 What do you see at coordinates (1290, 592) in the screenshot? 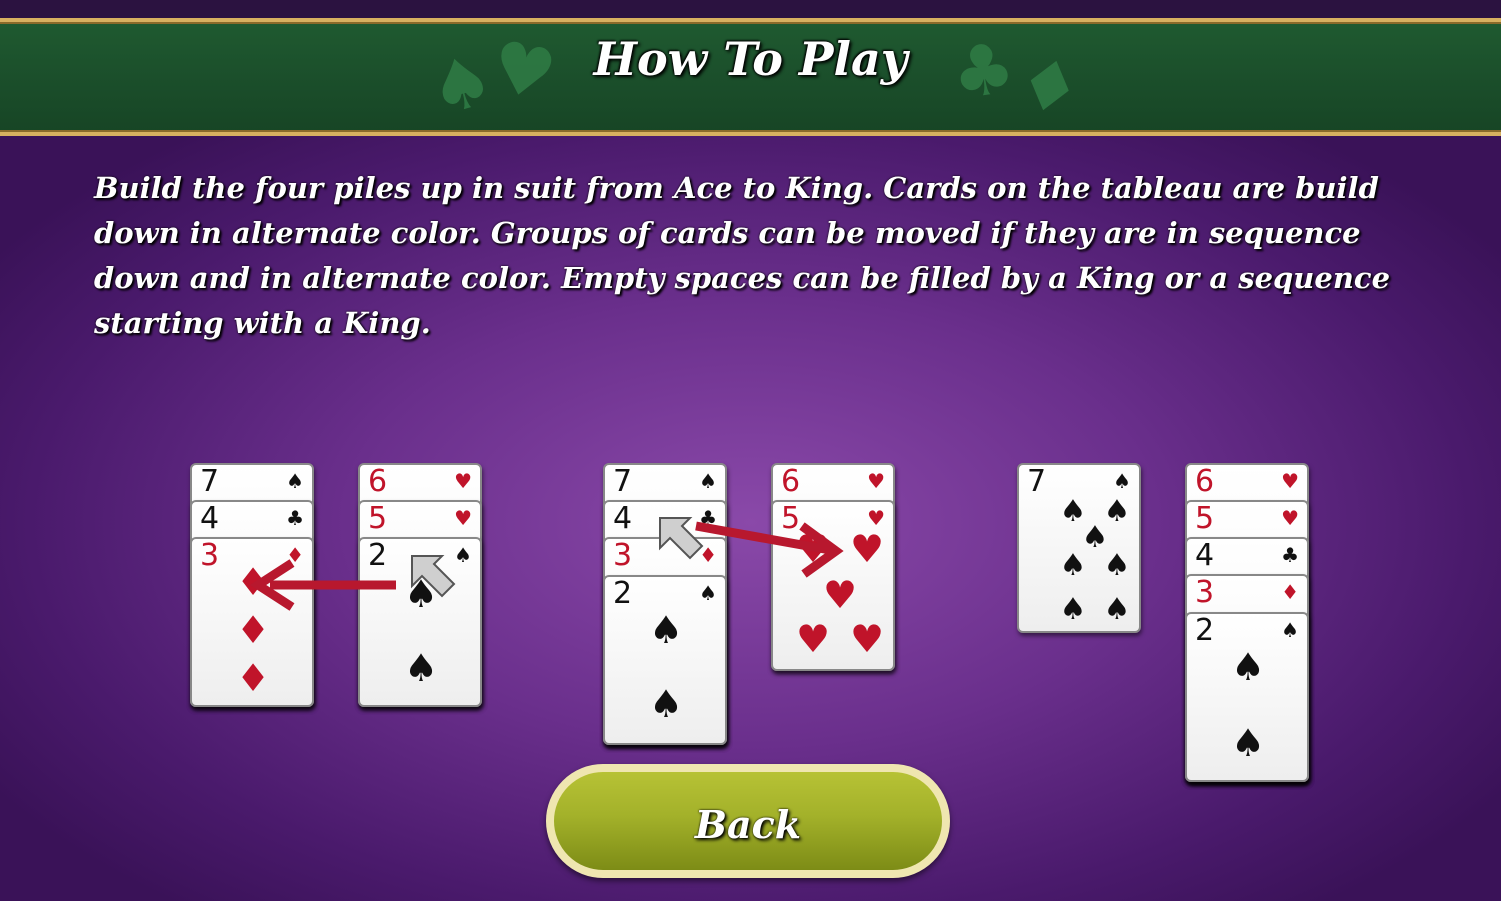
I see `card-suit-icon: ♦` at bounding box center [1290, 592].